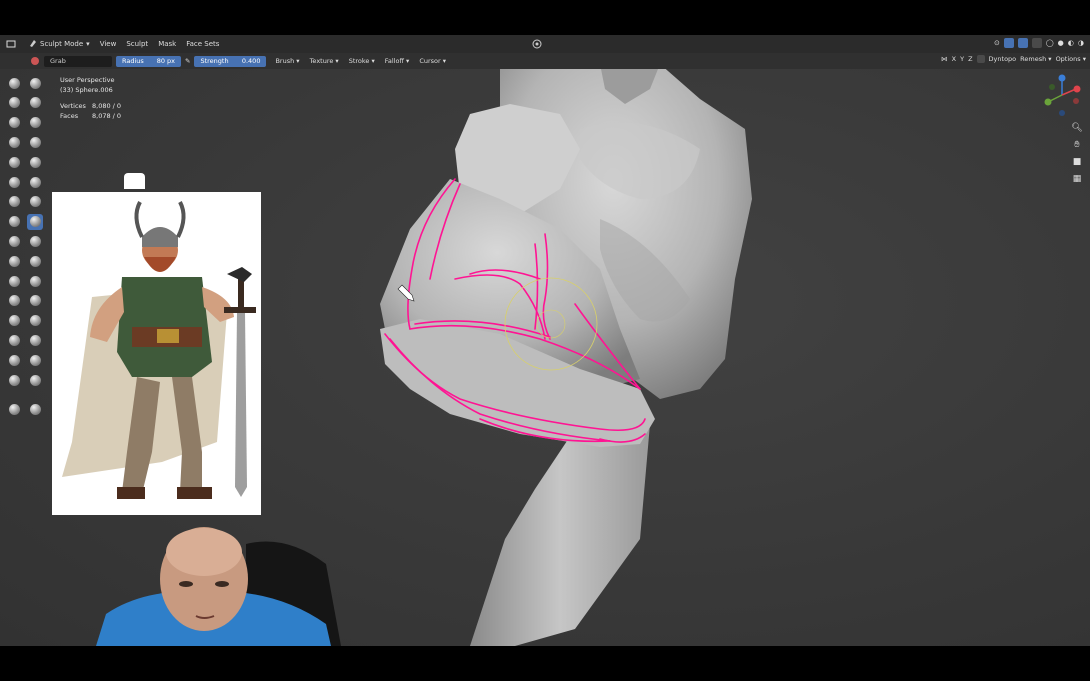 The height and width of the screenshot is (681, 1090). Describe the element at coordinates (165, 61) in the screenshot. I see `radius-value: 80 px` at that location.